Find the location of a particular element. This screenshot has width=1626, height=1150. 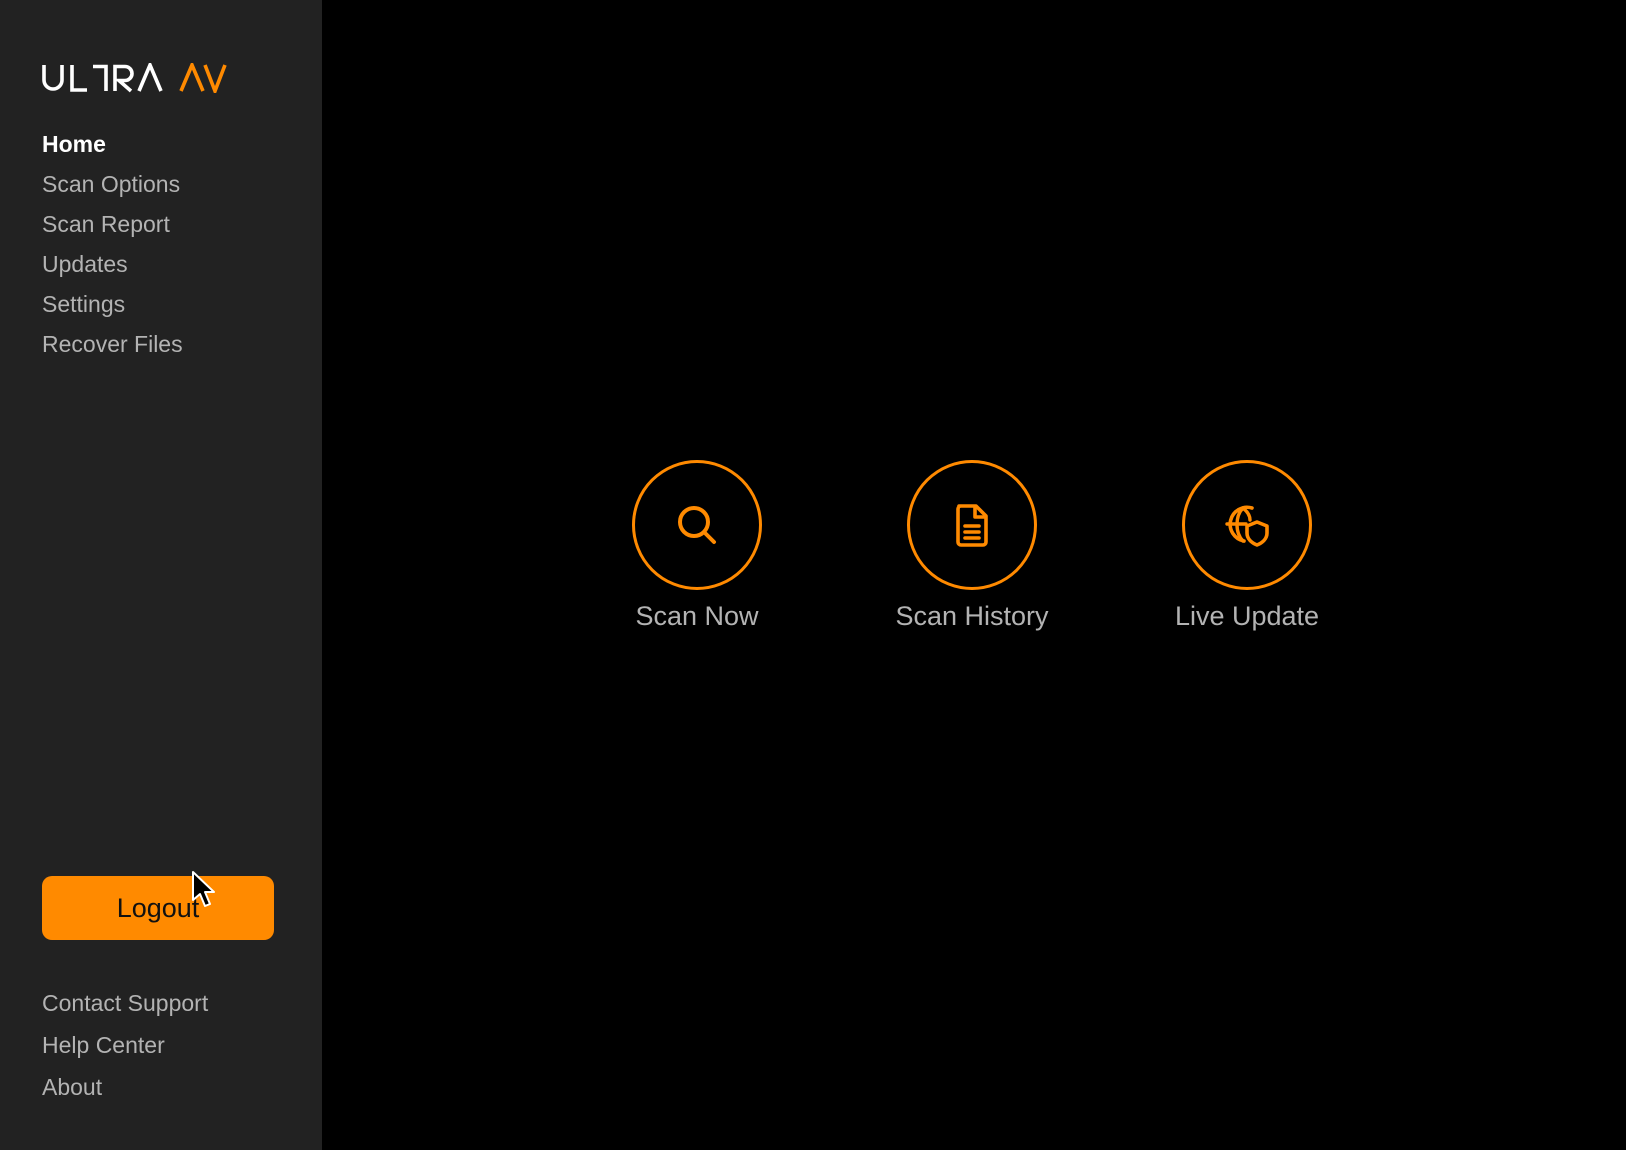

live-update-button: Live Update is located at coordinates (1247, 546).